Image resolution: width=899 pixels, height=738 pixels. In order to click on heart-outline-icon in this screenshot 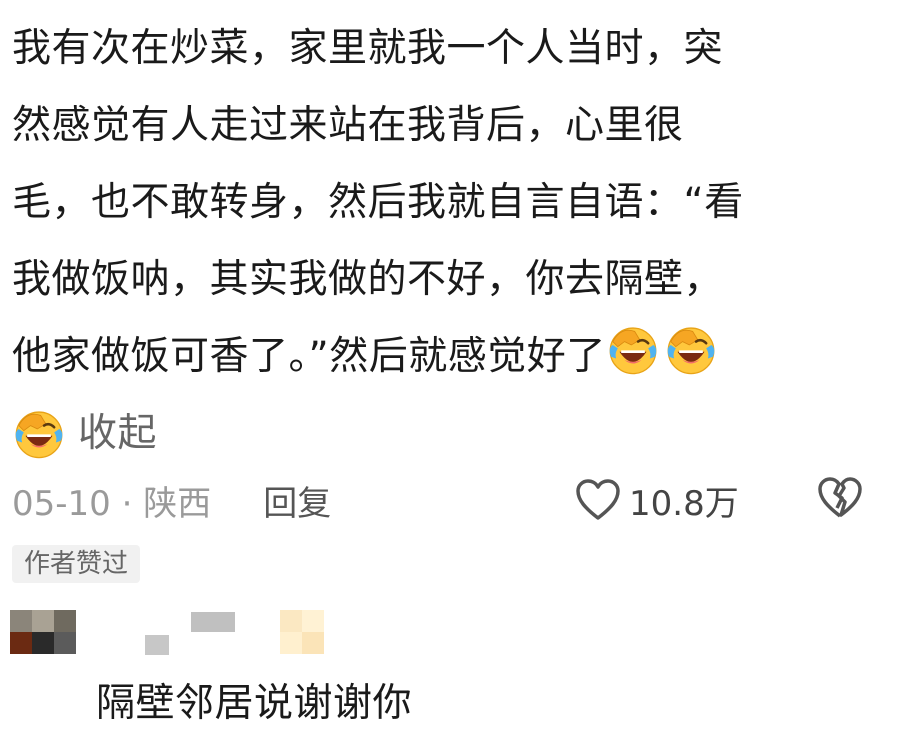, I will do `click(598, 500)`.